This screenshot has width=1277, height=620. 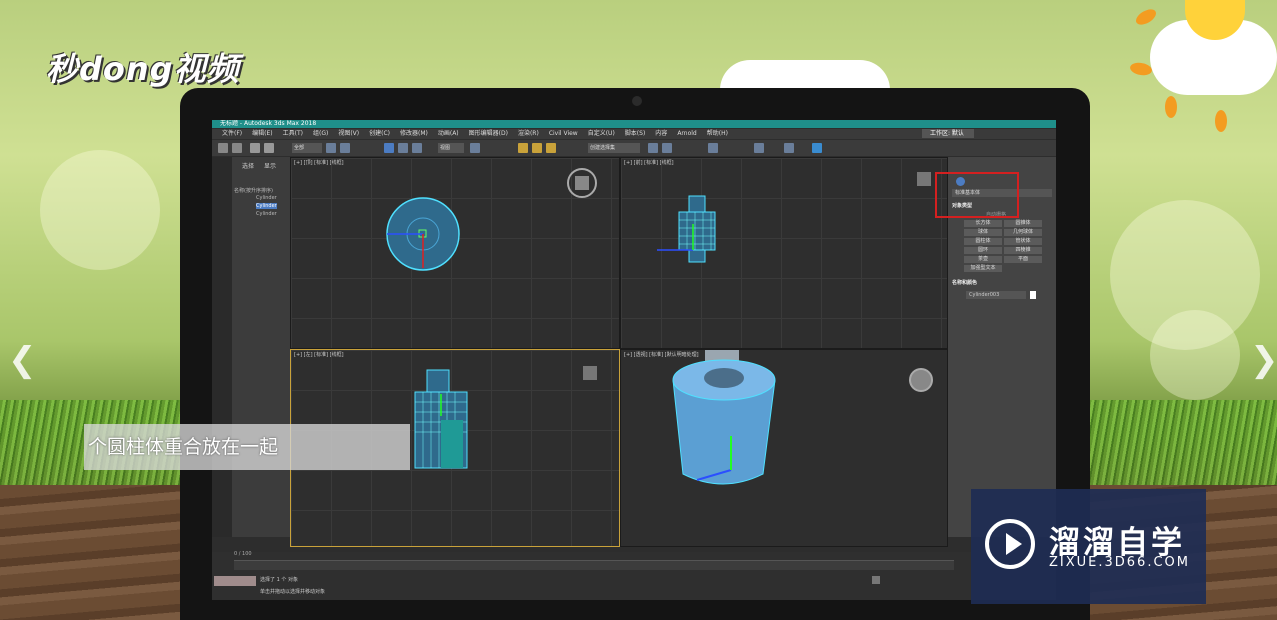 What do you see at coordinates (686, 229) in the screenshot?
I see `cylinder-front-view` at bounding box center [686, 229].